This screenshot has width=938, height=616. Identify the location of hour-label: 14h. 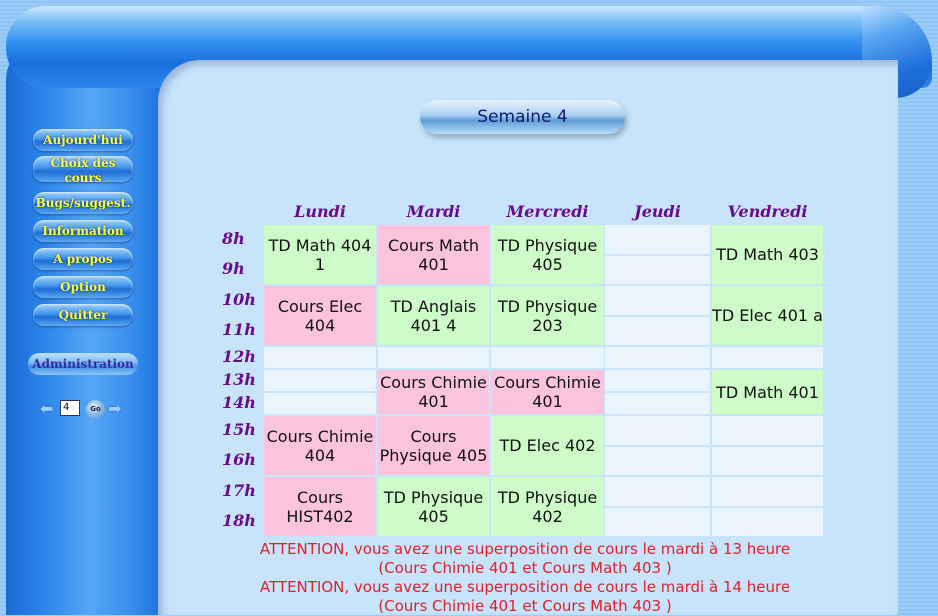
(239, 402).